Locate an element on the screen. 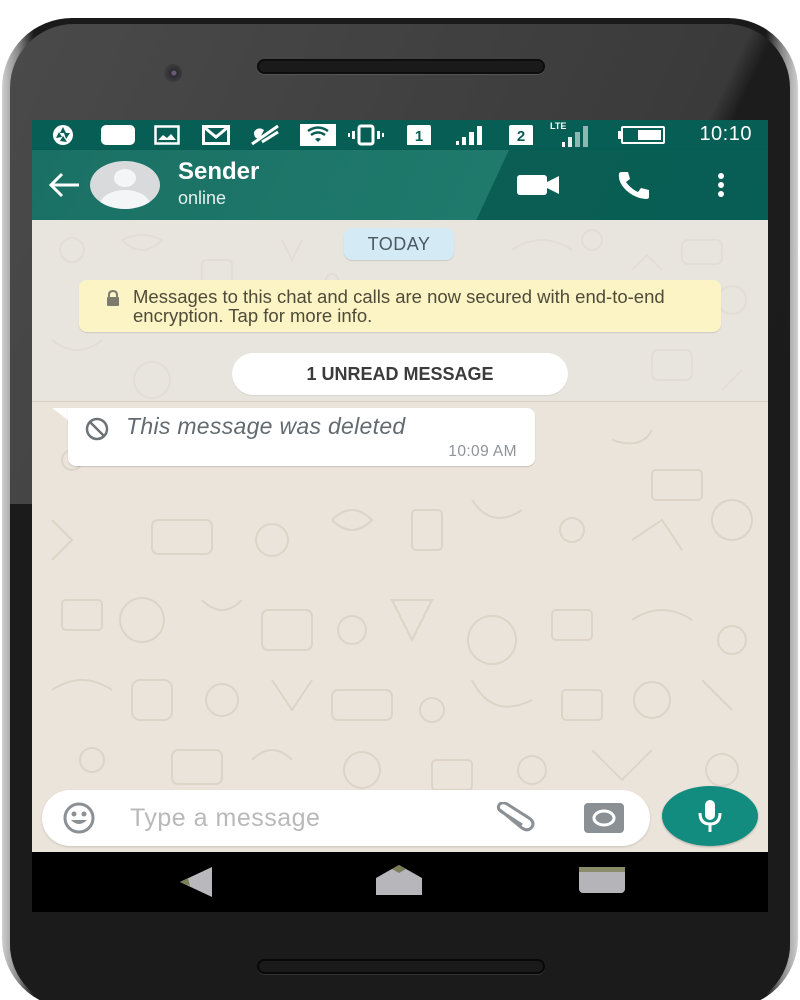 Image resolution: width=800 pixels, height=1000 pixels. nav-home-icon is located at coordinates (399, 880).